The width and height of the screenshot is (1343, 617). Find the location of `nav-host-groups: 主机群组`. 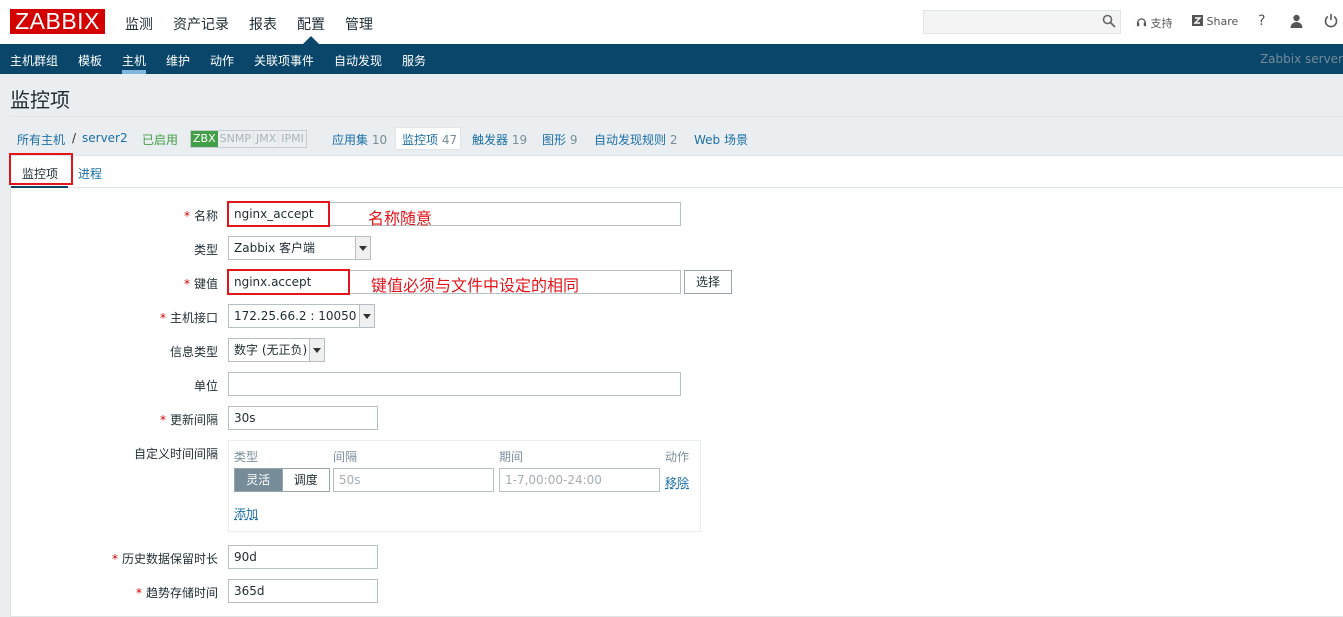

nav-host-groups: 主机群组 is located at coordinates (34, 60).